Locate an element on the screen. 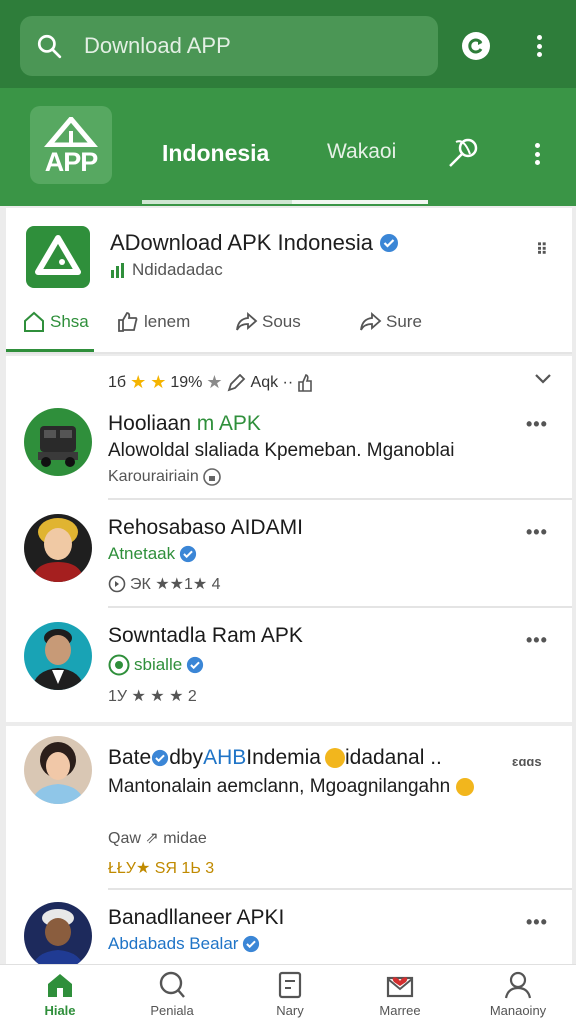 The width and height of the screenshot is (576, 1024). nav-list: Nary is located at coordinates (290, 993).